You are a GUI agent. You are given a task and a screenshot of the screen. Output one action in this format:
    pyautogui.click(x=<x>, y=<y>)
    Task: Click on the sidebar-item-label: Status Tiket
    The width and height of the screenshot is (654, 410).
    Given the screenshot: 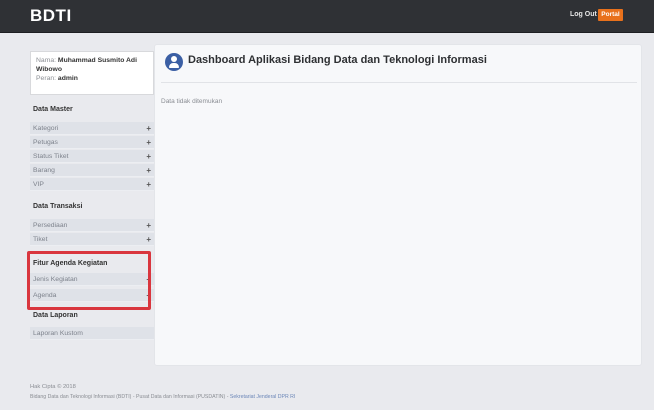 What is the action you would take?
    pyautogui.click(x=51, y=156)
    